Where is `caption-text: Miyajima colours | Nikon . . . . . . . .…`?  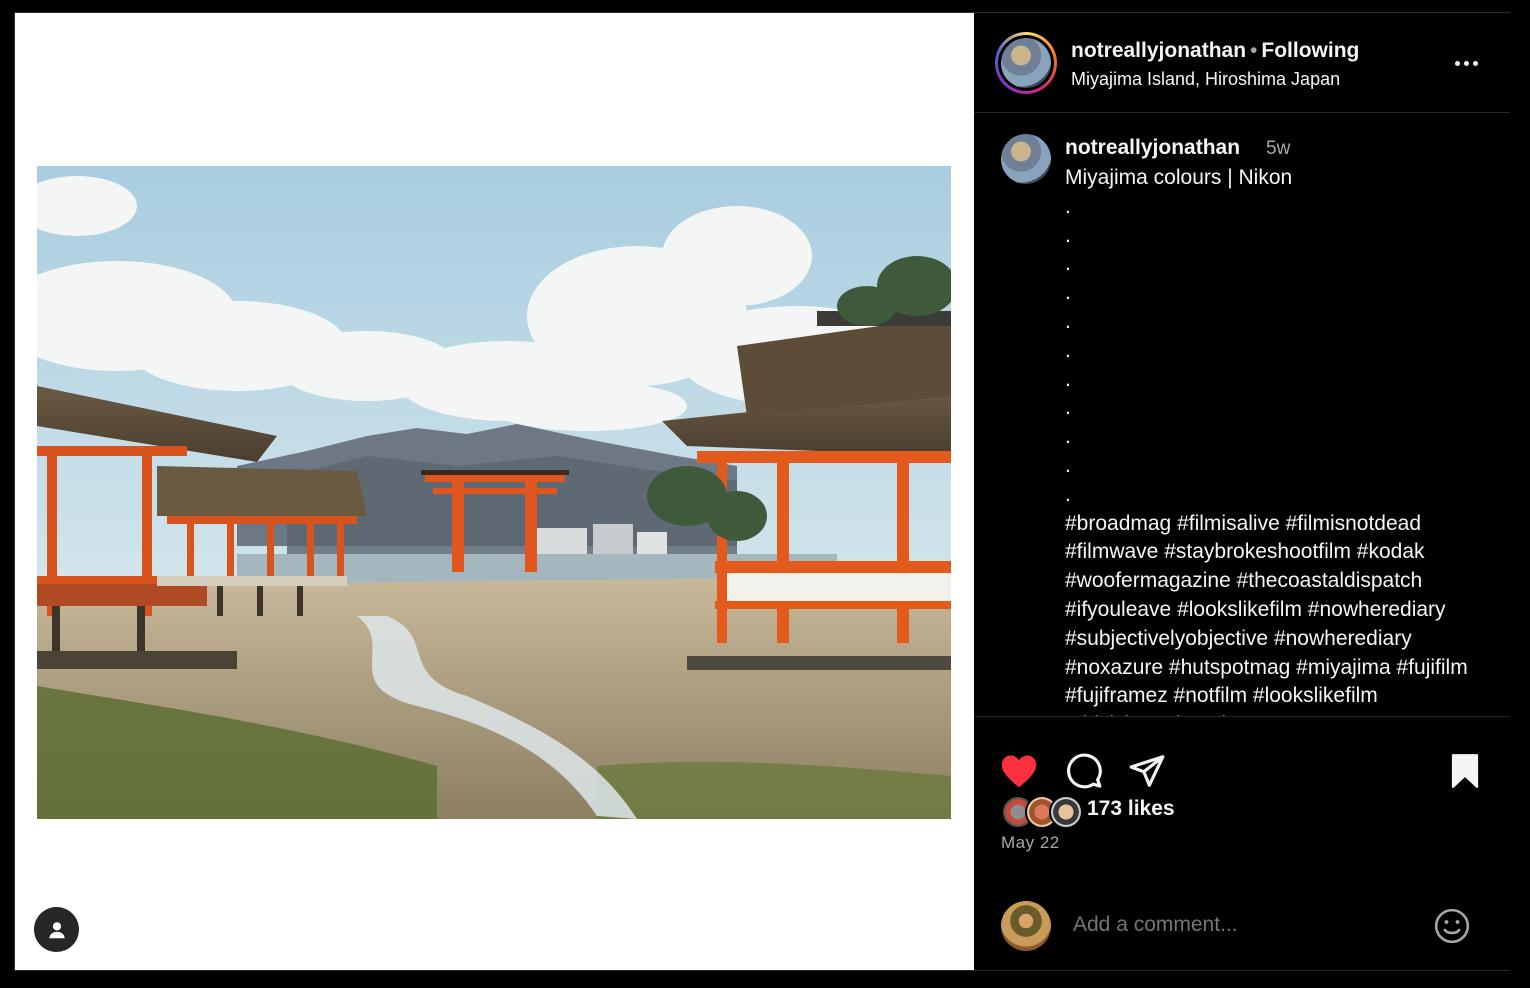
caption-text: Miyajima colours | Nikon . . . . . . . .… is located at coordinates (1266, 441).